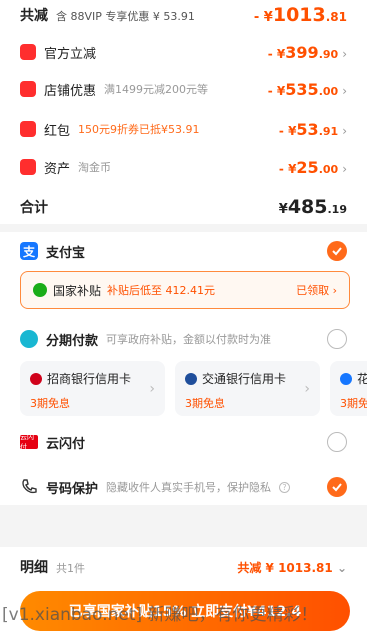 Image resolution: width=367 pixels, height=635 pixels. I want to click on discount-item-note: 满1499元减200元等, so click(156, 89).